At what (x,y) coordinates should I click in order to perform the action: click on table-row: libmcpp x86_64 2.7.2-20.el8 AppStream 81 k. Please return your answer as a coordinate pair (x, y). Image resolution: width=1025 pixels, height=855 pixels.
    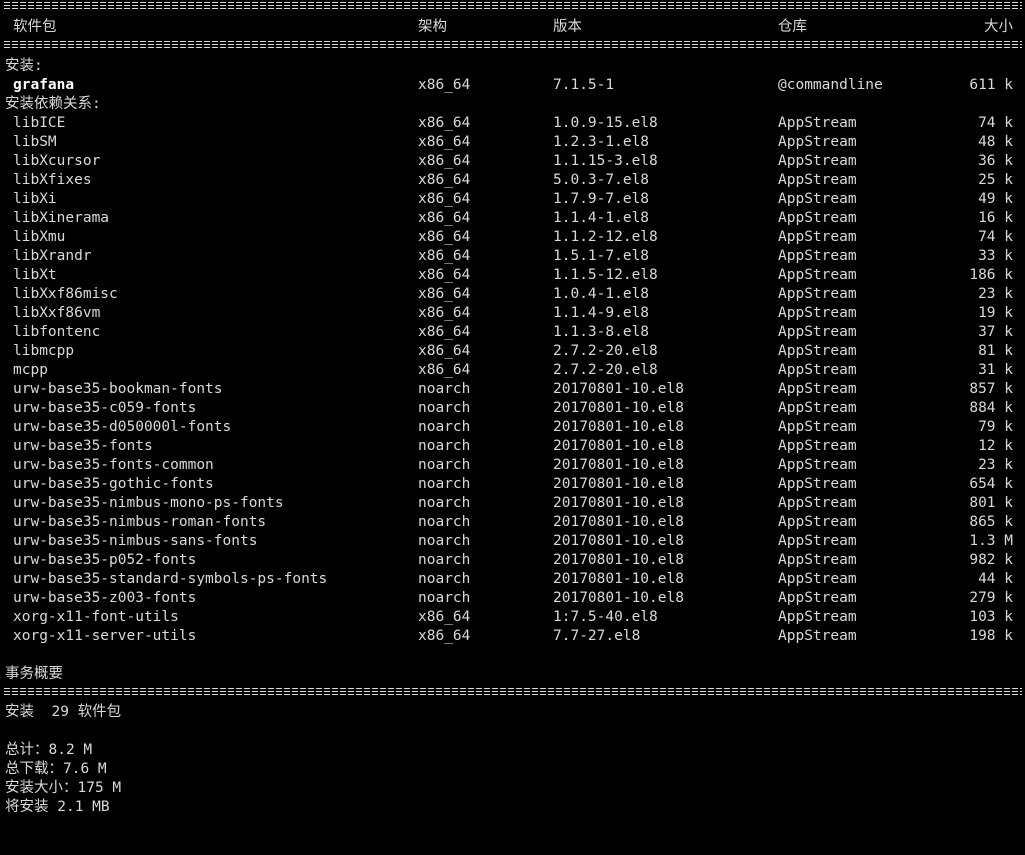
    Looking at the image, I should click on (512, 351).